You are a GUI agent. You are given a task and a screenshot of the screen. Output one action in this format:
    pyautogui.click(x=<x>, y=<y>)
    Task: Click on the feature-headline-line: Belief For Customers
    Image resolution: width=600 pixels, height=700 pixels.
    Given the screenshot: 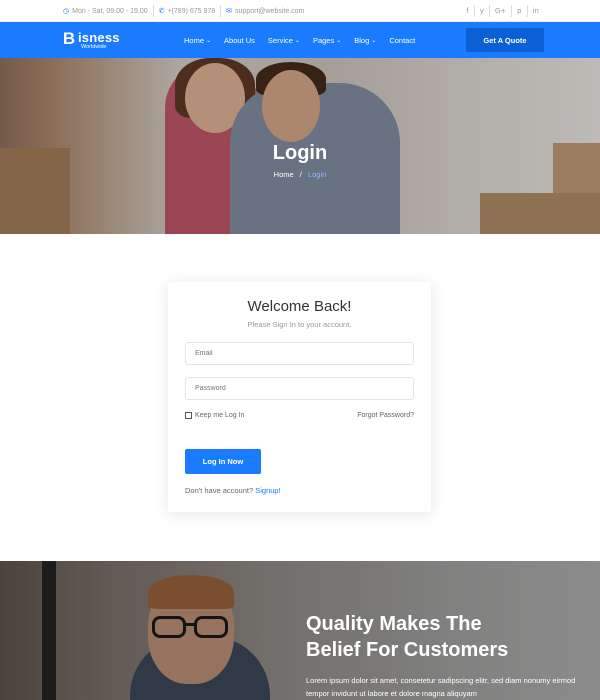 What is the action you would take?
    pyautogui.click(x=407, y=650)
    